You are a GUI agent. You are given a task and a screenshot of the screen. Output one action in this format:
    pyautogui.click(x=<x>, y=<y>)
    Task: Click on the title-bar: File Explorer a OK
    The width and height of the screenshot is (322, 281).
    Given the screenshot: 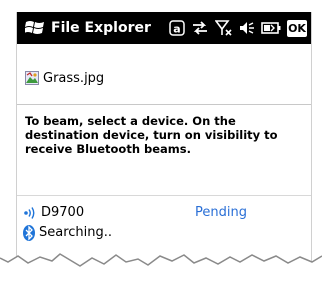 What is the action you would take?
    pyautogui.click(x=164, y=28)
    